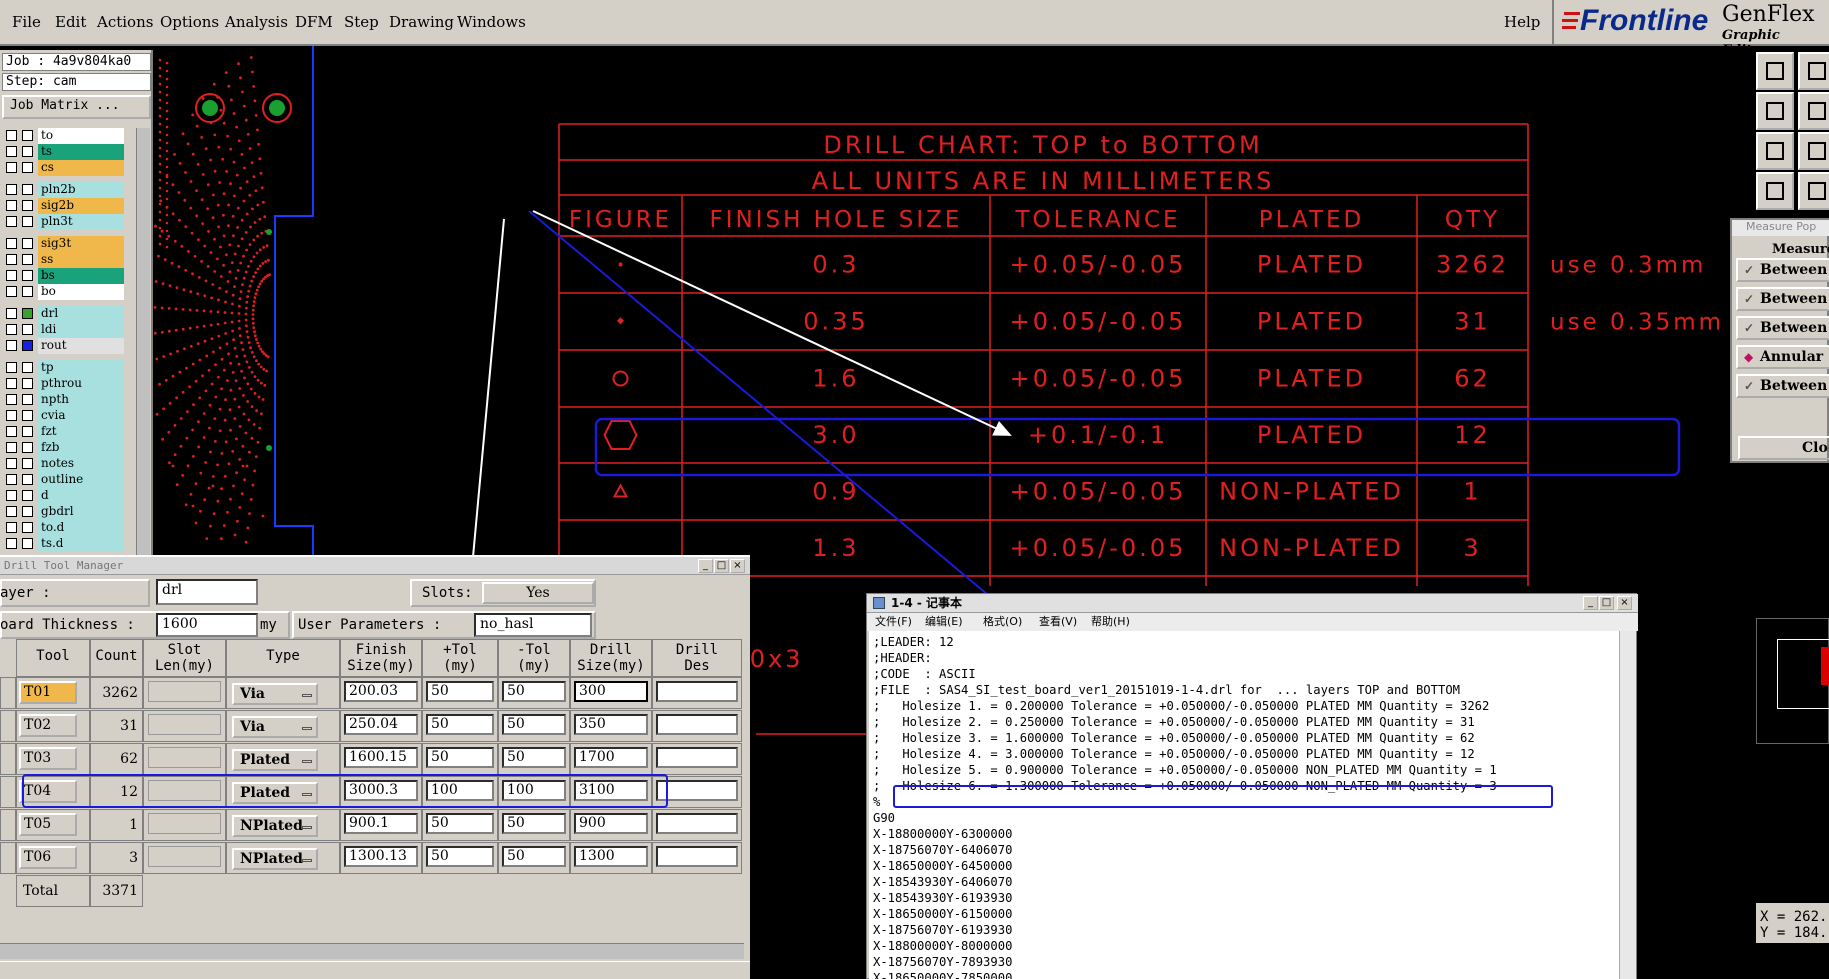 The image size is (1829, 979). What do you see at coordinates (77, 244) in the screenshot?
I see `layer-row-sig3t: sig3t` at bounding box center [77, 244].